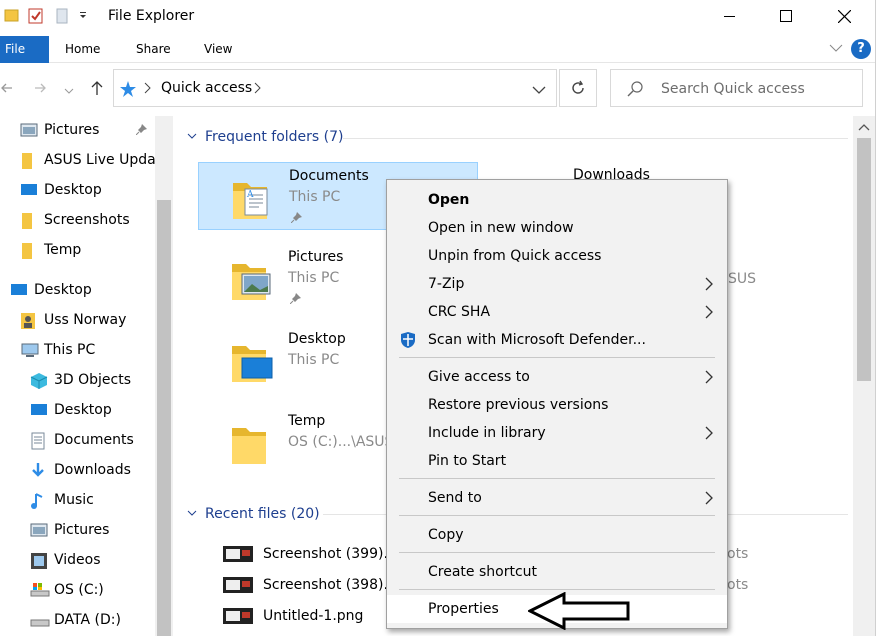 The image size is (881, 636). Describe the element at coordinates (253, 514) in the screenshot. I see `recent-files-header: Recent files (20)` at that location.